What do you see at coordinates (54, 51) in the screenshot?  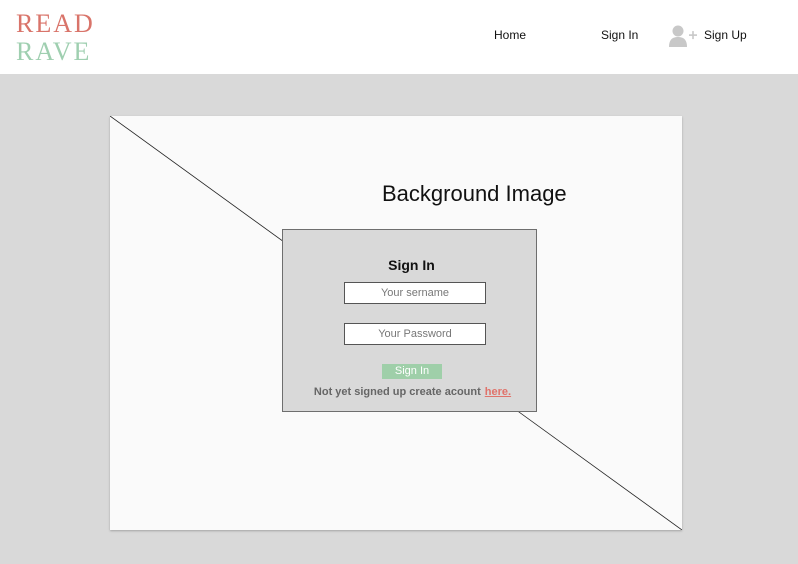 I see `logo-line-rave: RAVE` at bounding box center [54, 51].